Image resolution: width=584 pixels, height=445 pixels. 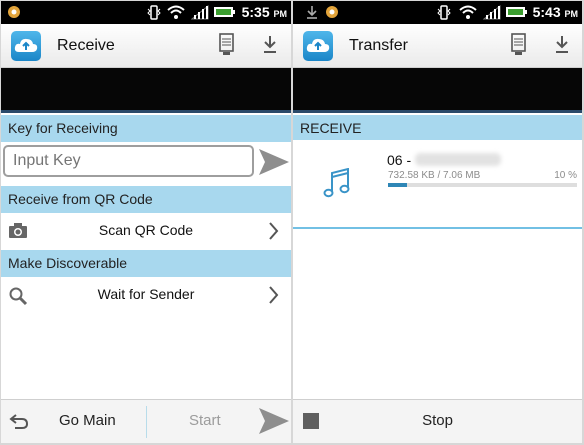 I want to click on start-button: Start, so click(x=205, y=420).